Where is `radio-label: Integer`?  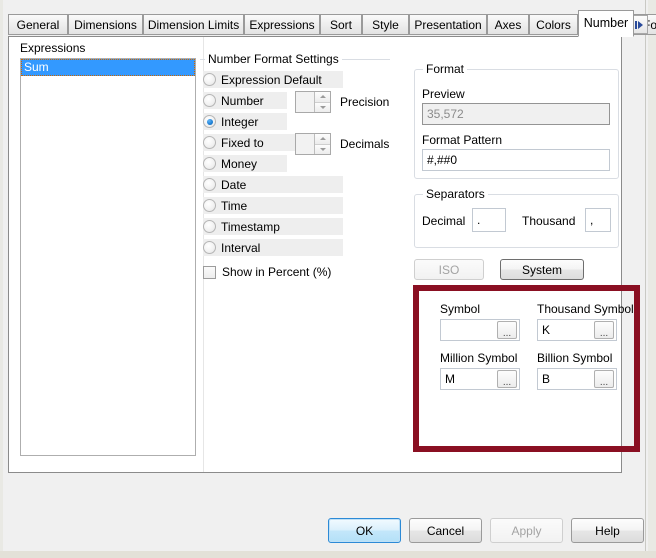
radio-label: Integer is located at coordinates (240, 121).